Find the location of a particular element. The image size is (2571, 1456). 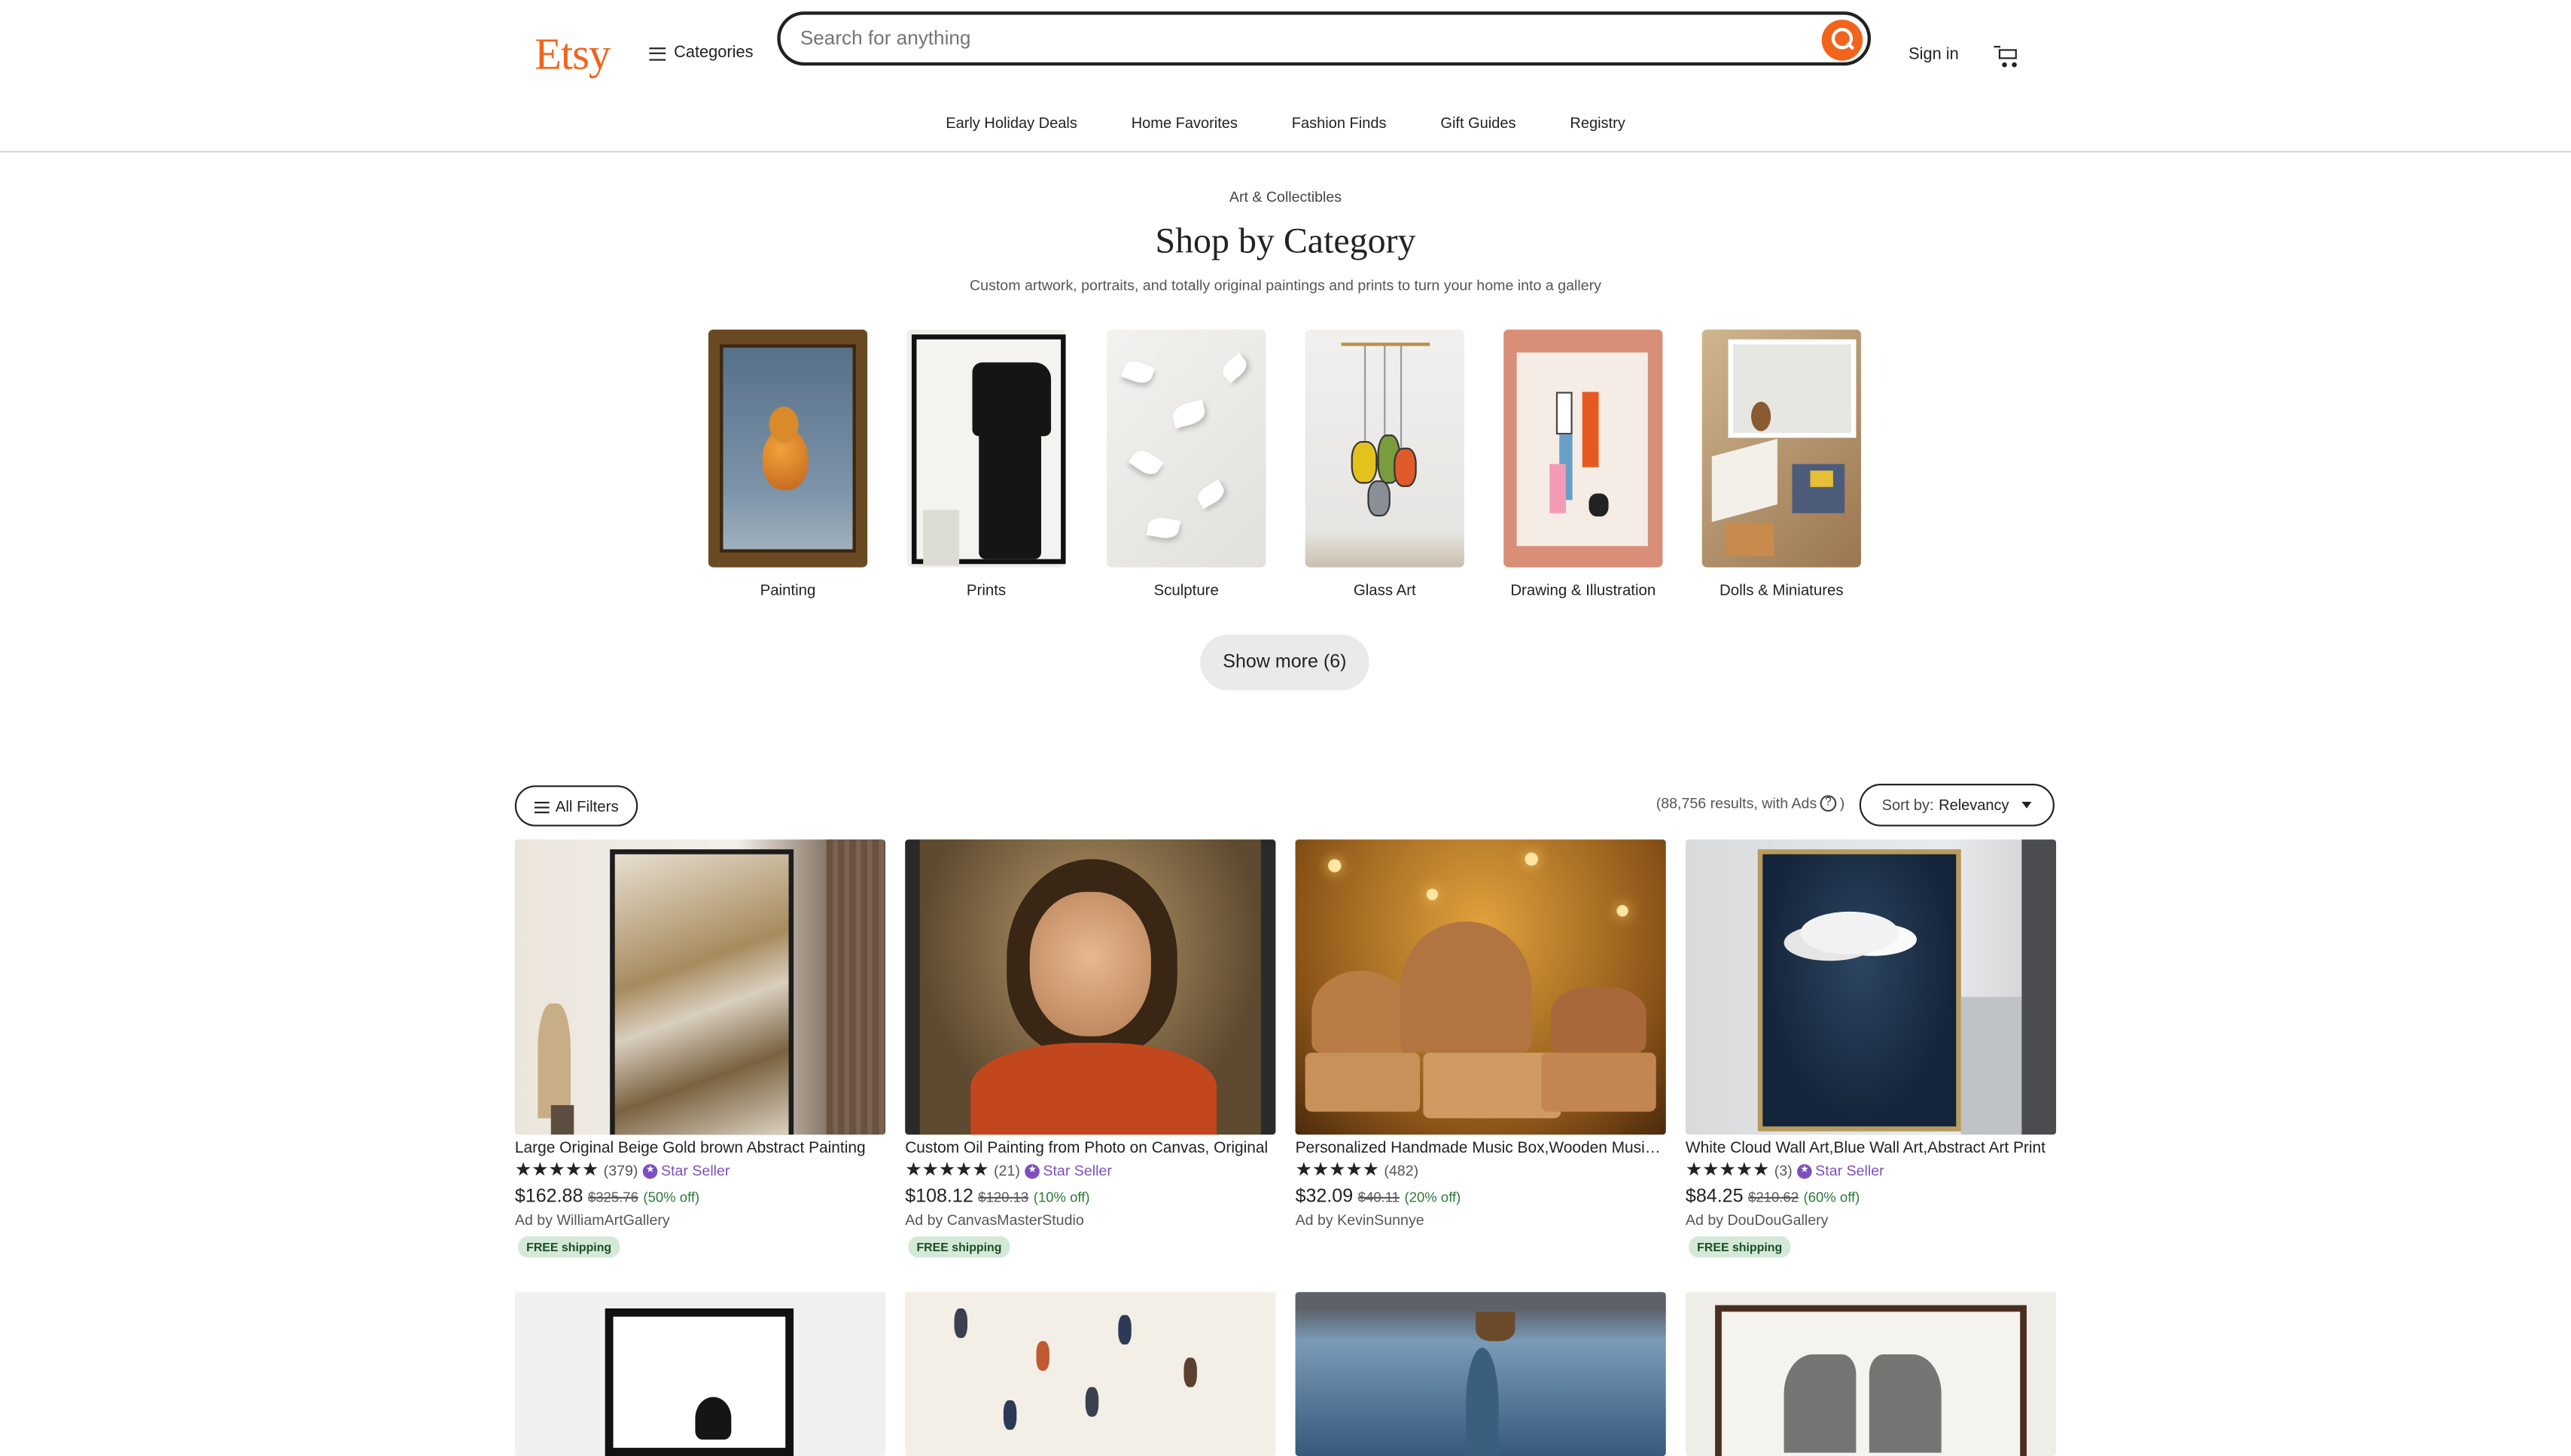

results-text: (88,756 results, with Ads is located at coordinates (1736, 803).